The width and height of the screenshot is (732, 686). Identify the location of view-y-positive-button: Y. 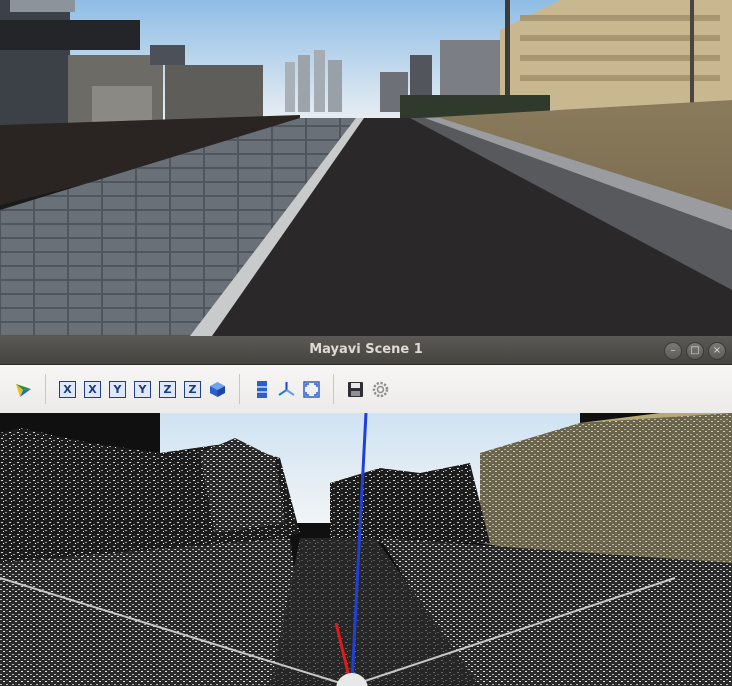
(117, 389).